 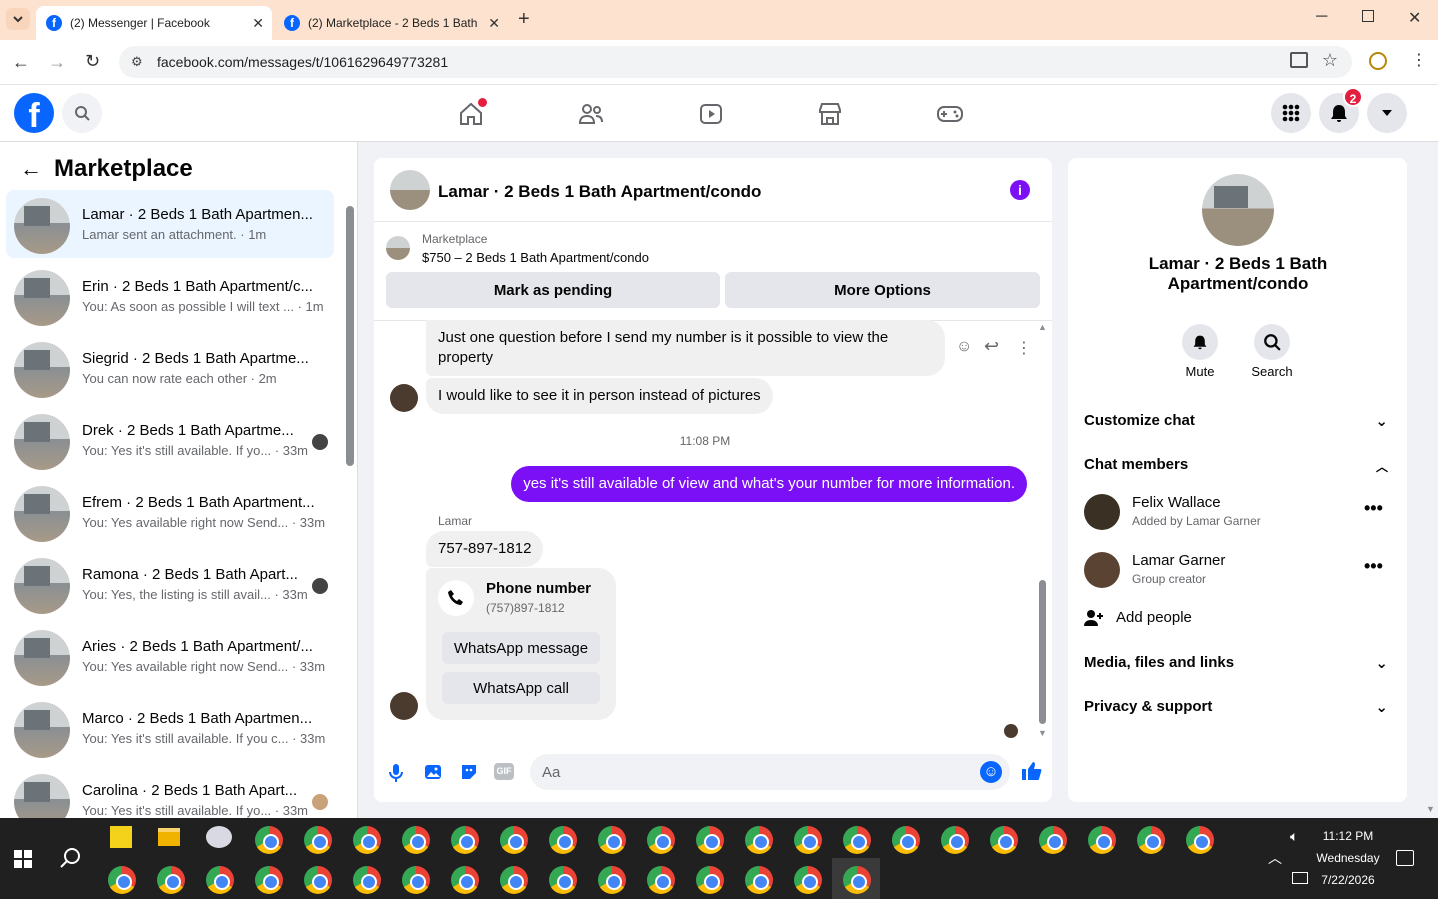 I want to click on more-actions-icon: ⋮, so click(x=1024, y=348).